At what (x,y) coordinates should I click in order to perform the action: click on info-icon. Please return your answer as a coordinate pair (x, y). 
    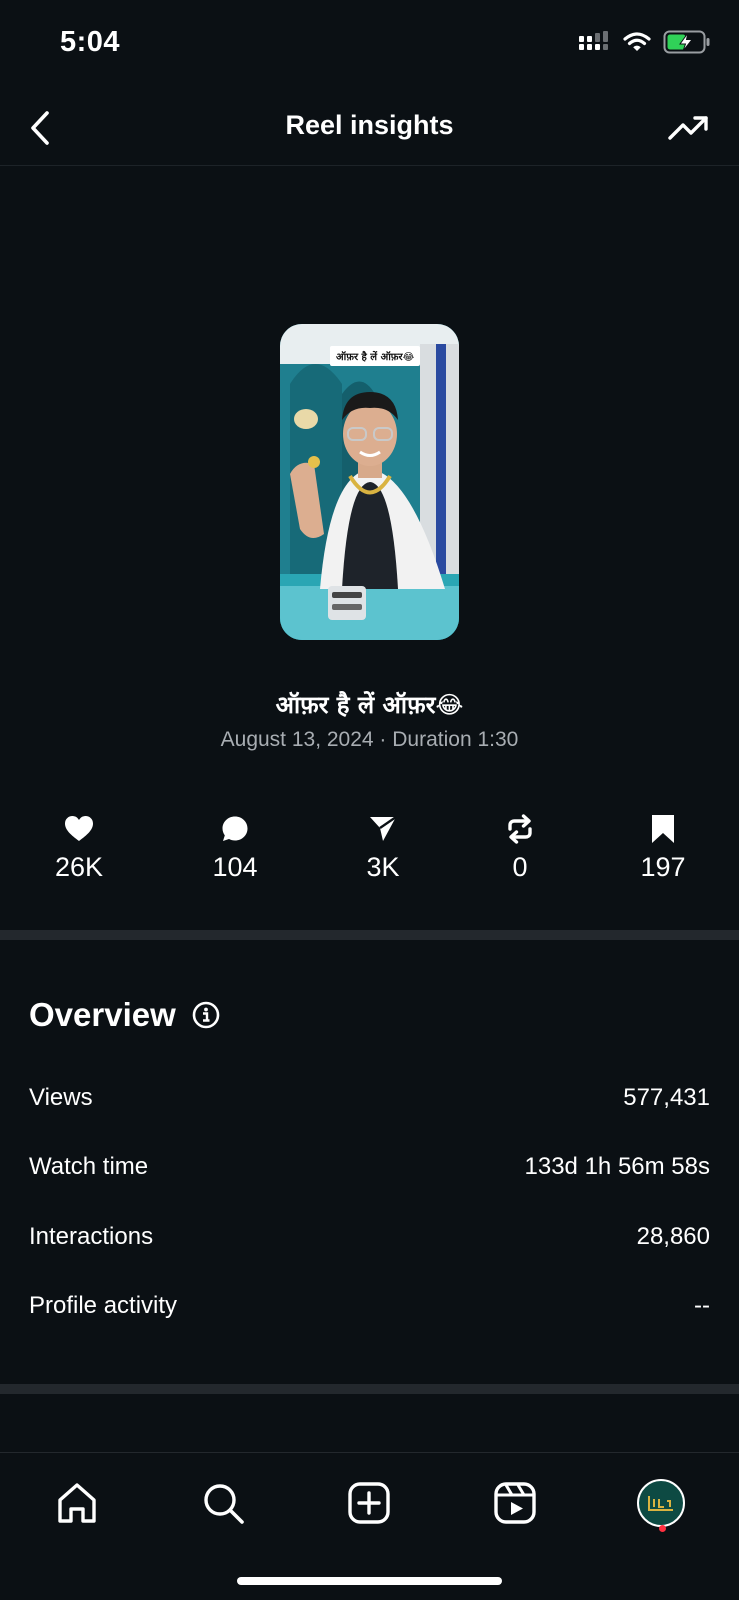
    Looking at the image, I should click on (206, 1015).